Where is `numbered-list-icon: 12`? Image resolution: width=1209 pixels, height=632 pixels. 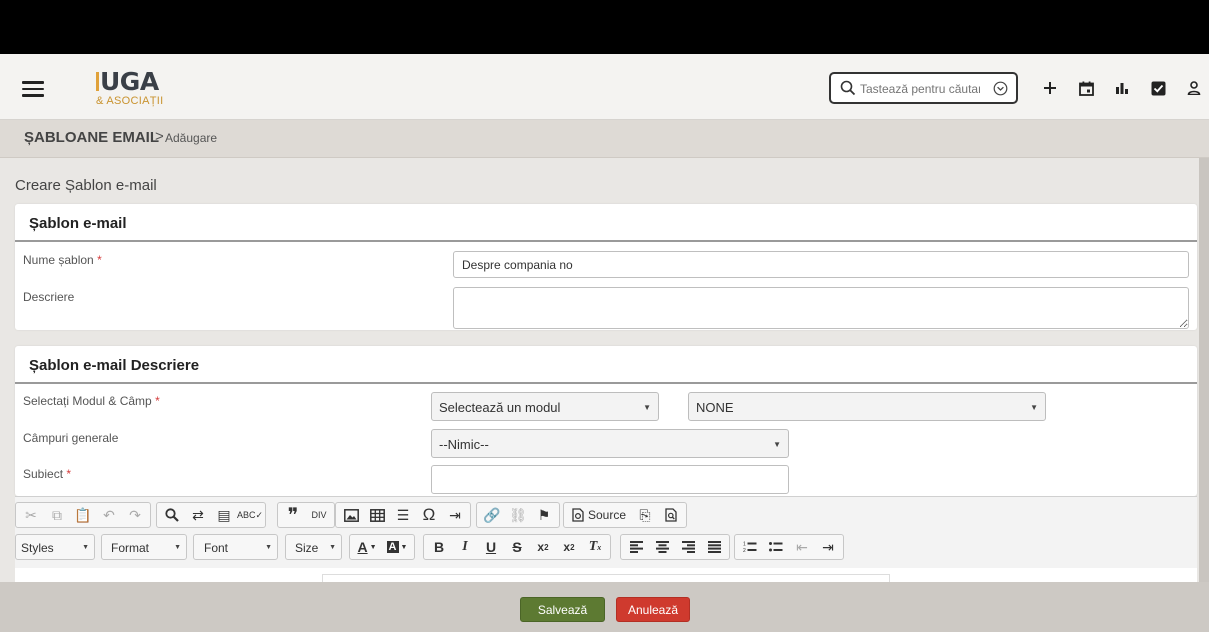
numbered-list-icon: 12 is located at coordinates (750, 547).